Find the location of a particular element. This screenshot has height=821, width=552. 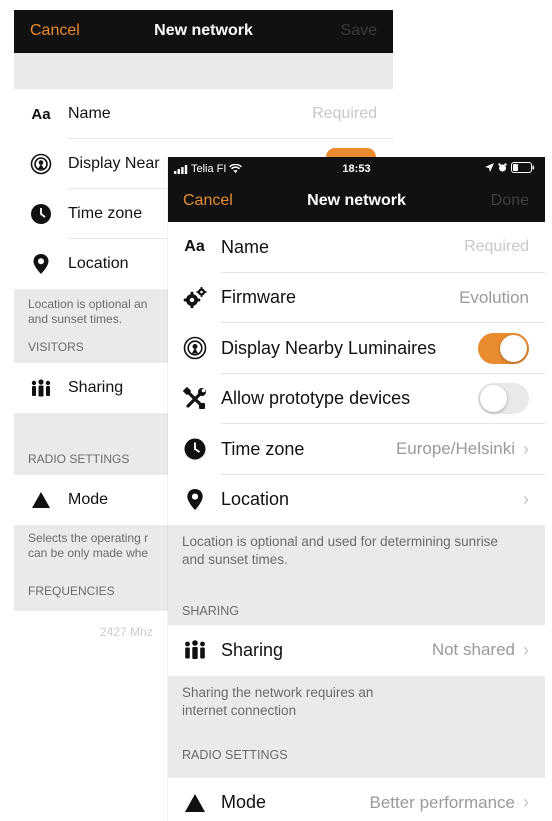

name-input-placeholder: Required is located at coordinates (496, 247).